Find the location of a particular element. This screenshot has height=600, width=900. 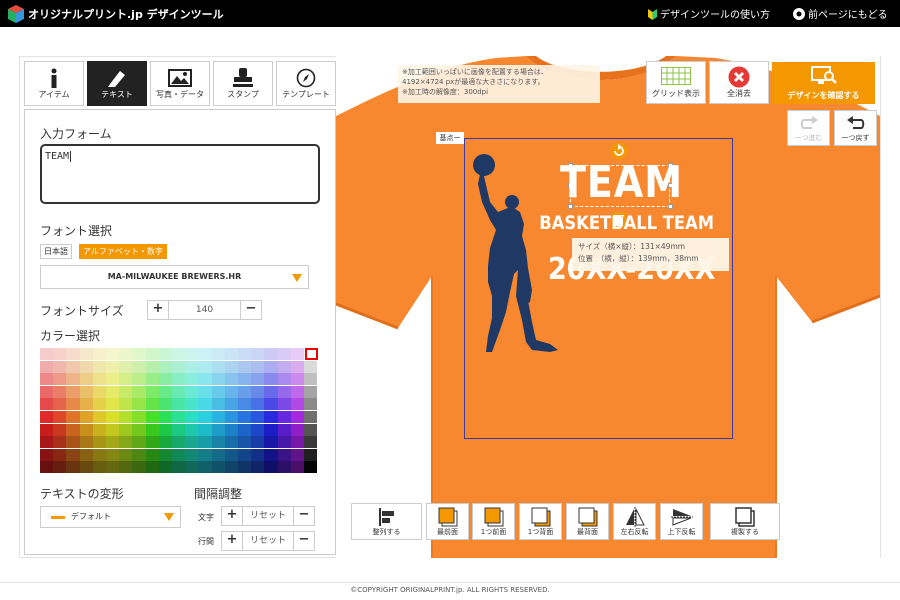

duplicate-button: 複製する is located at coordinates (745, 521).